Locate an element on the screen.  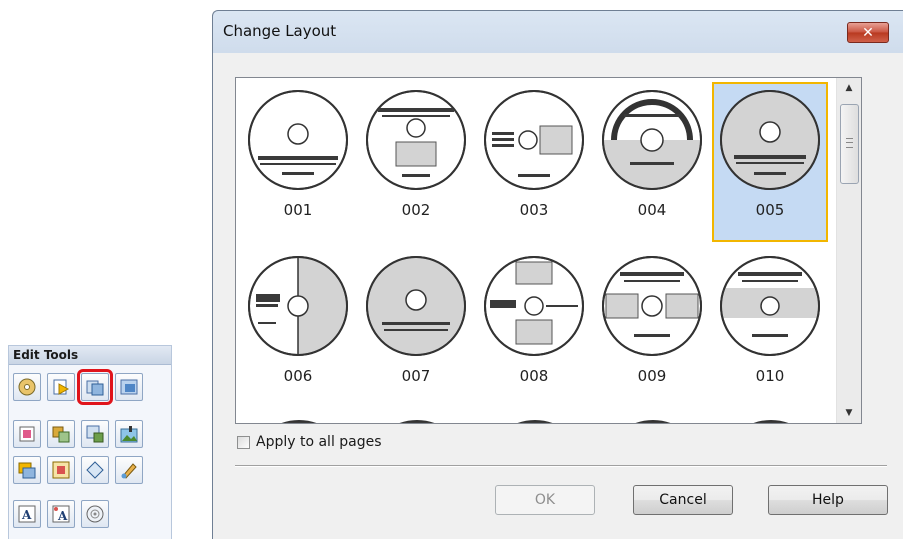
page-tool-button is located at coordinates (61, 387).